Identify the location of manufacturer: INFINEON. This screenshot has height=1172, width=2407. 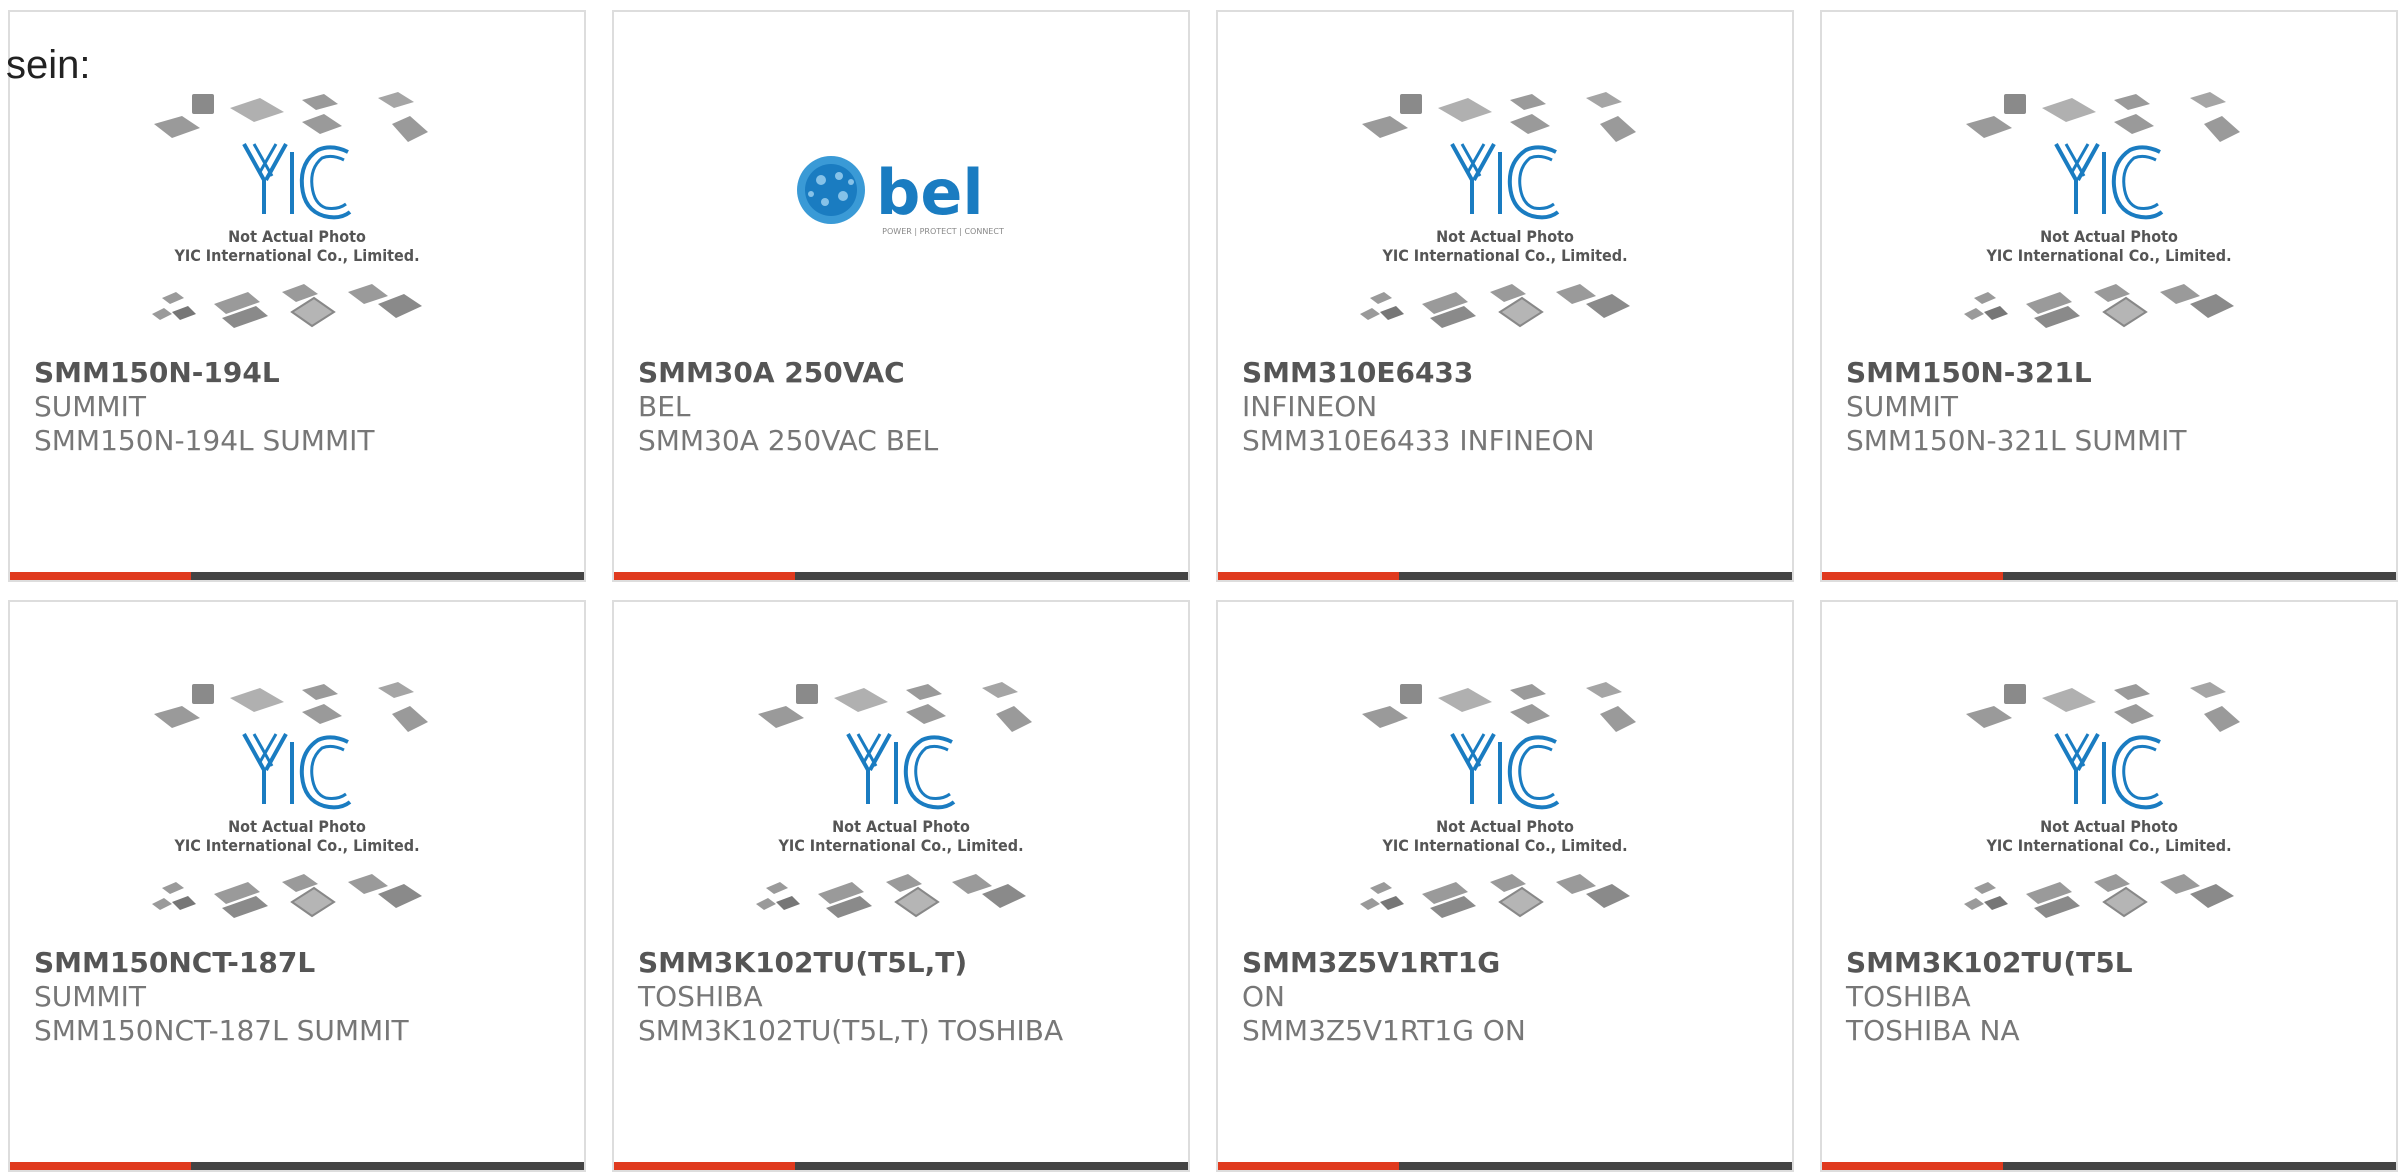
(1310, 406).